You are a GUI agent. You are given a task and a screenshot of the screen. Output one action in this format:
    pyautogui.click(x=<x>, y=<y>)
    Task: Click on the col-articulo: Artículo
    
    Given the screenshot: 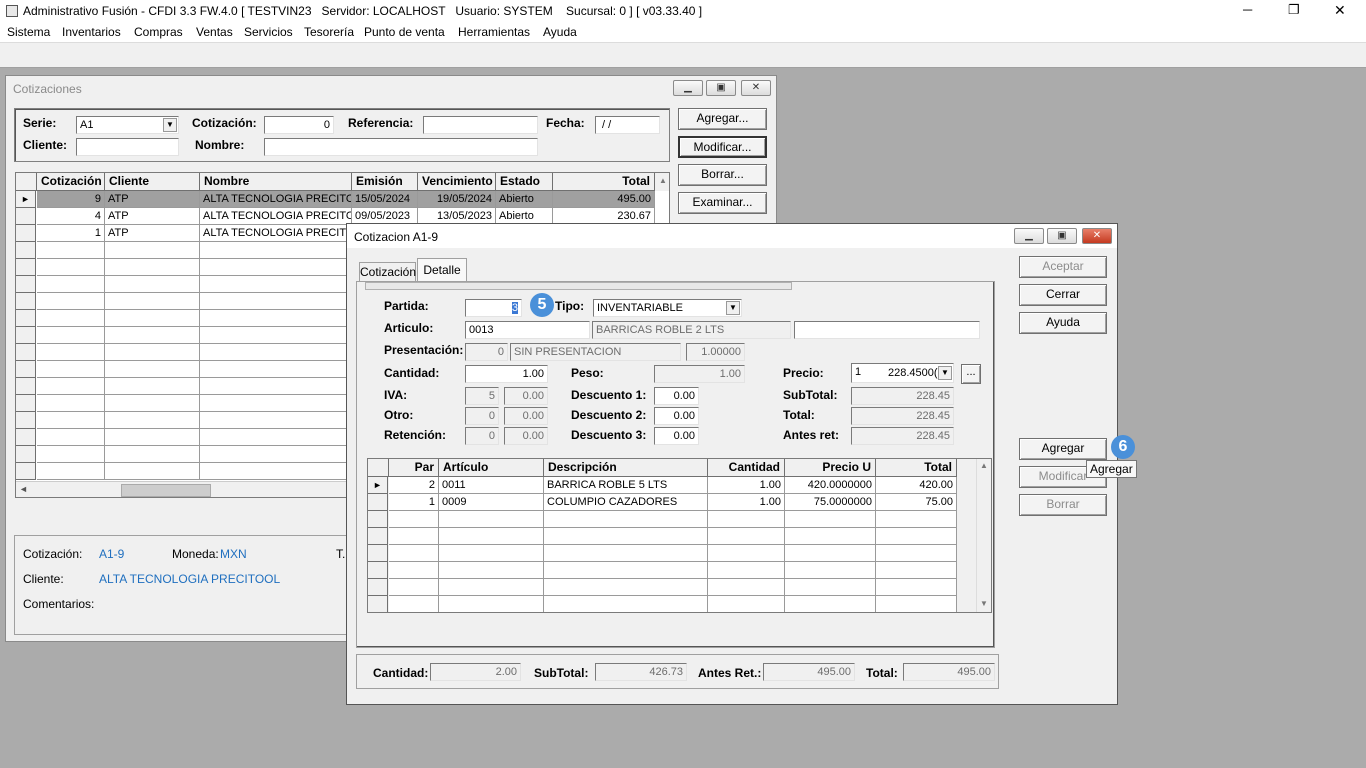 What is the action you would take?
    pyautogui.click(x=491, y=468)
    